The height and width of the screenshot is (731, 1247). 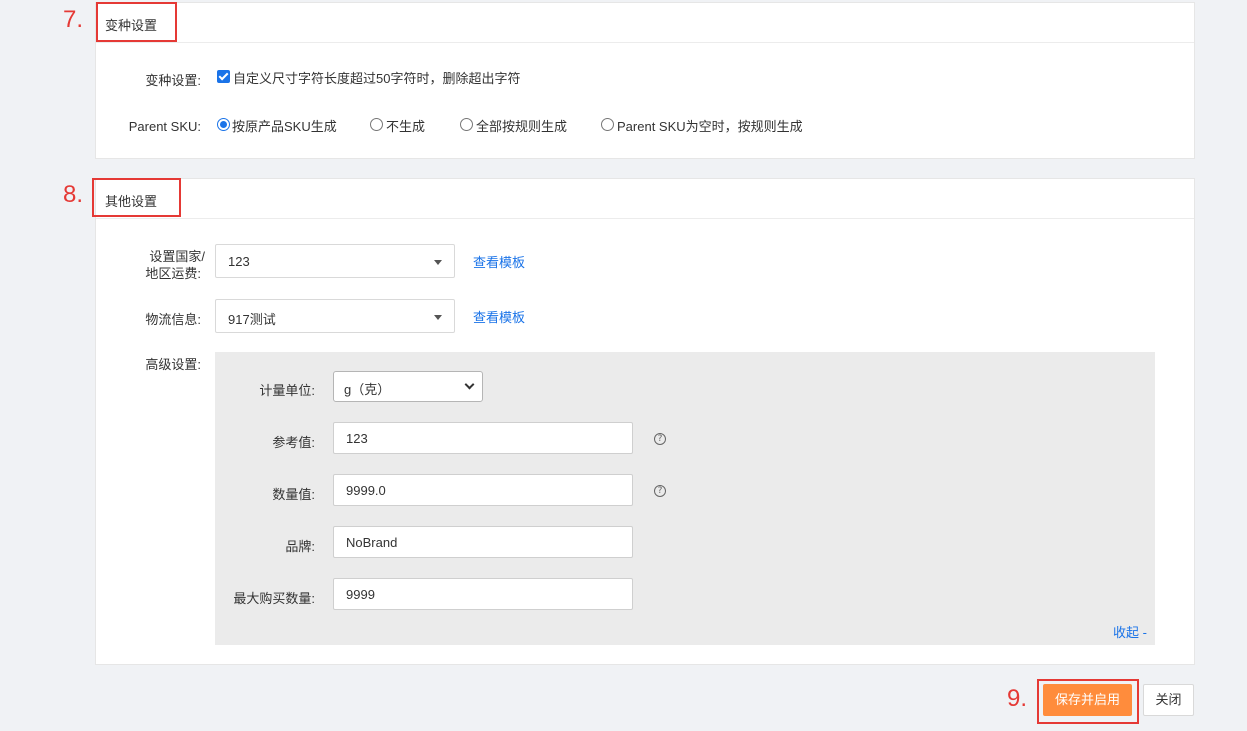 What do you see at coordinates (274, 598) in the screenshot?
I see `max-purchase-label: 最大购买数量:` at bounding box center [274, 598].